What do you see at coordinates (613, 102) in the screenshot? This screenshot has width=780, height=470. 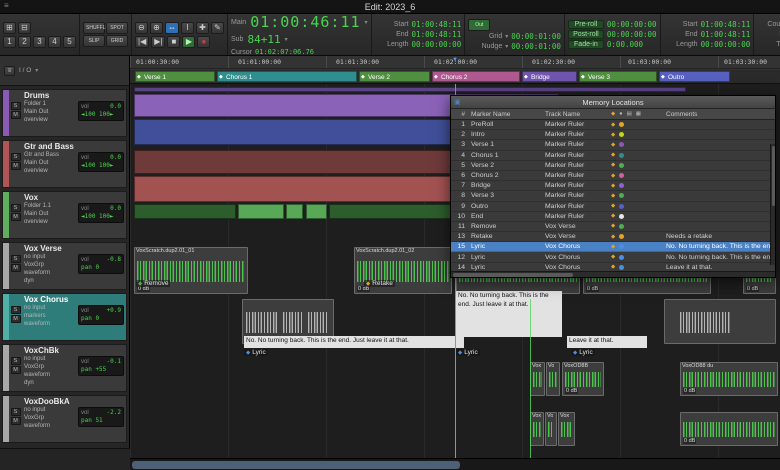 I see `memory-locations-titlebar: ▣ Memory Locations` at bounding box center [613, 102].